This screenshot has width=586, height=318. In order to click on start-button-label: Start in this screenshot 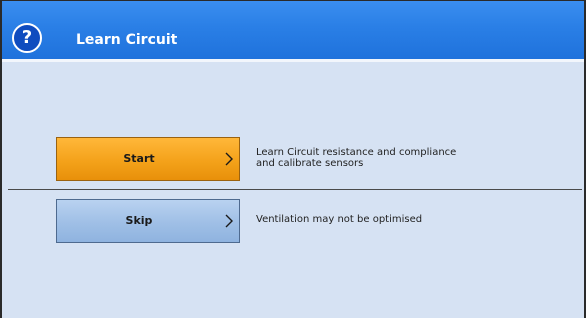, I will do `click(139, 158)`.